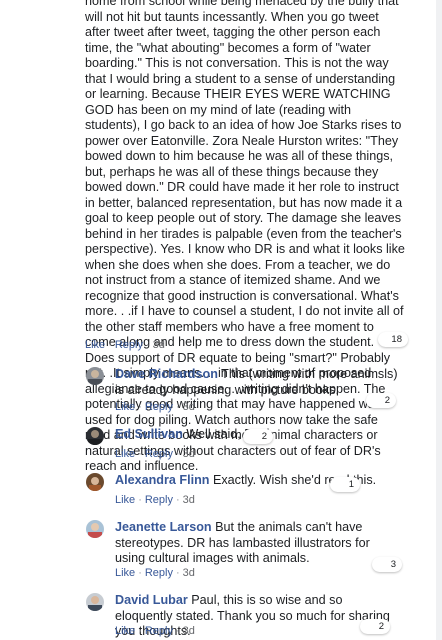 Image resolution: width=442 pixels, height=640 pixels. Describe the element at coordinates (351, 484) in the screenshot. I see `reaction-count: 1` at that location.